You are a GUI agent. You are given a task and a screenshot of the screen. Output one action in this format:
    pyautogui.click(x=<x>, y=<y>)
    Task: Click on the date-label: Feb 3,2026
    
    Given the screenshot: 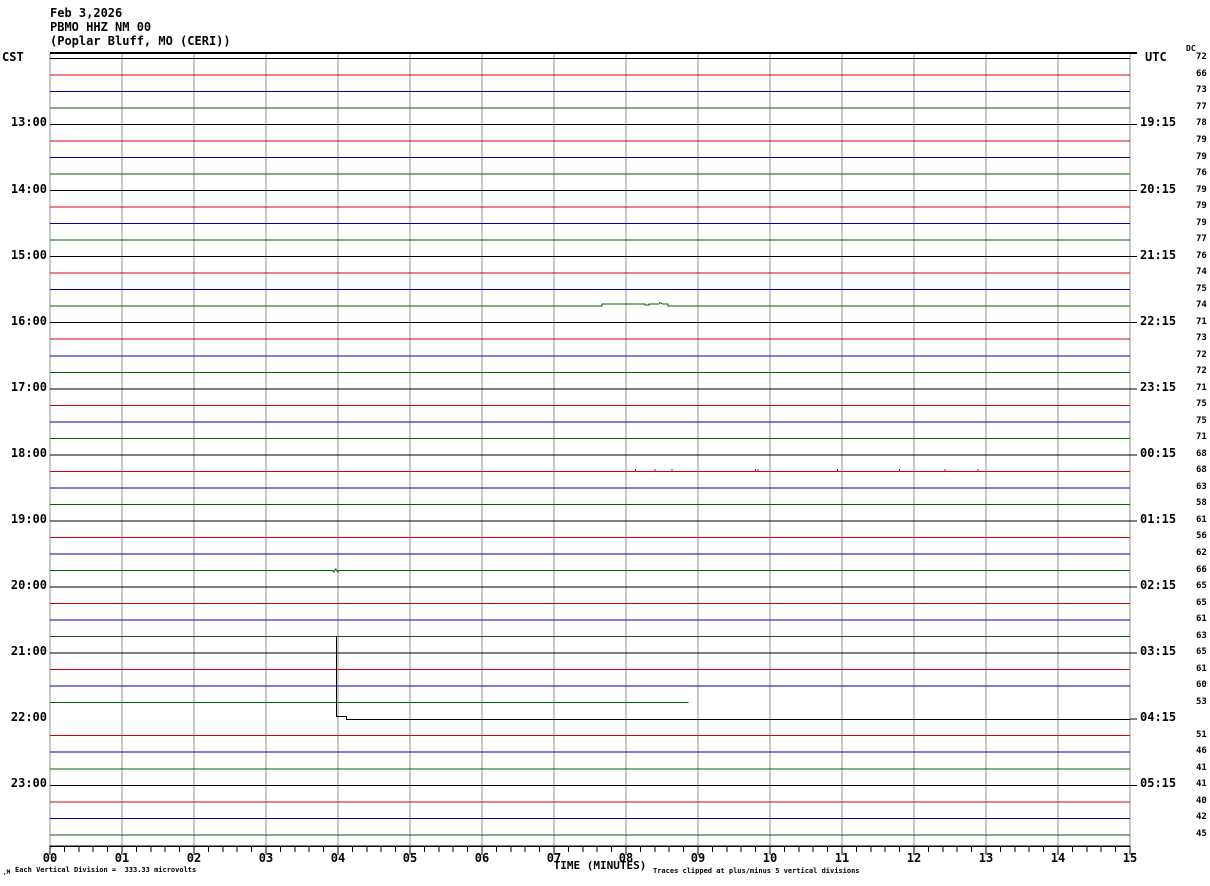 What is the action you would take?
    pyautogui.click(x=86, y=13)
    